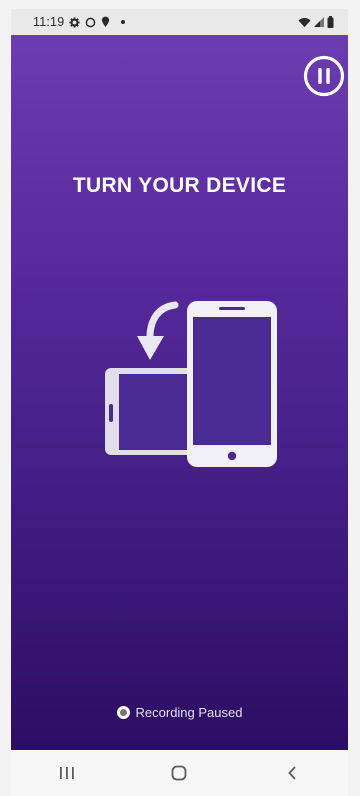 This screenshot has width=360, height=796. I want to click on pause-icon, so click(324, 76).